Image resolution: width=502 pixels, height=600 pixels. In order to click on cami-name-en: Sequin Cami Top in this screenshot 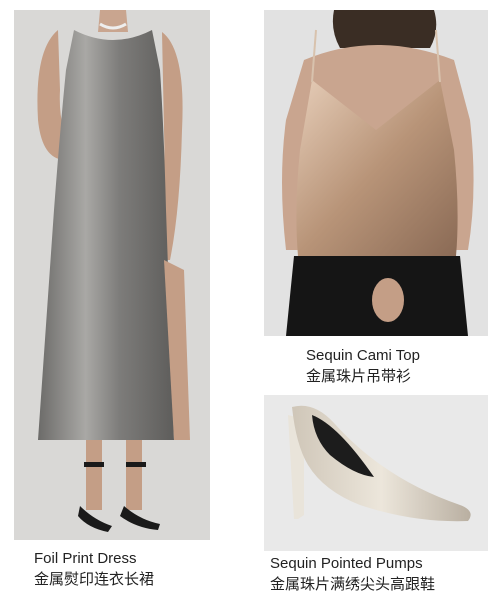, I will do `click(363, 355)`.